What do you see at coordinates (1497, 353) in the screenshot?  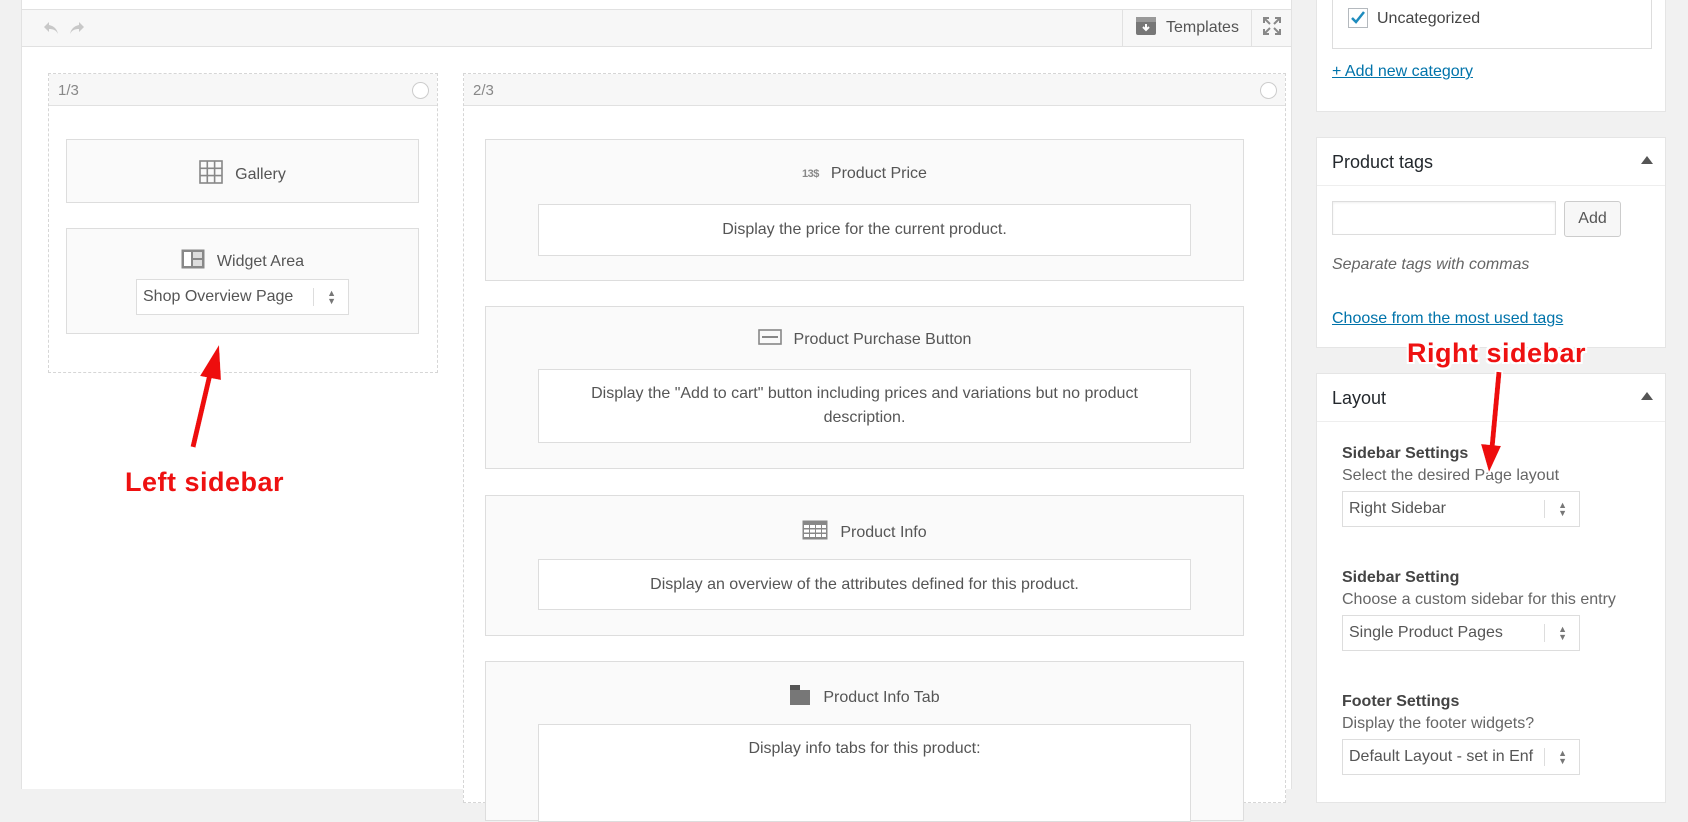 I see `right-sidebar-annotation: Right sidebar` at bounding box center [1497, 353].